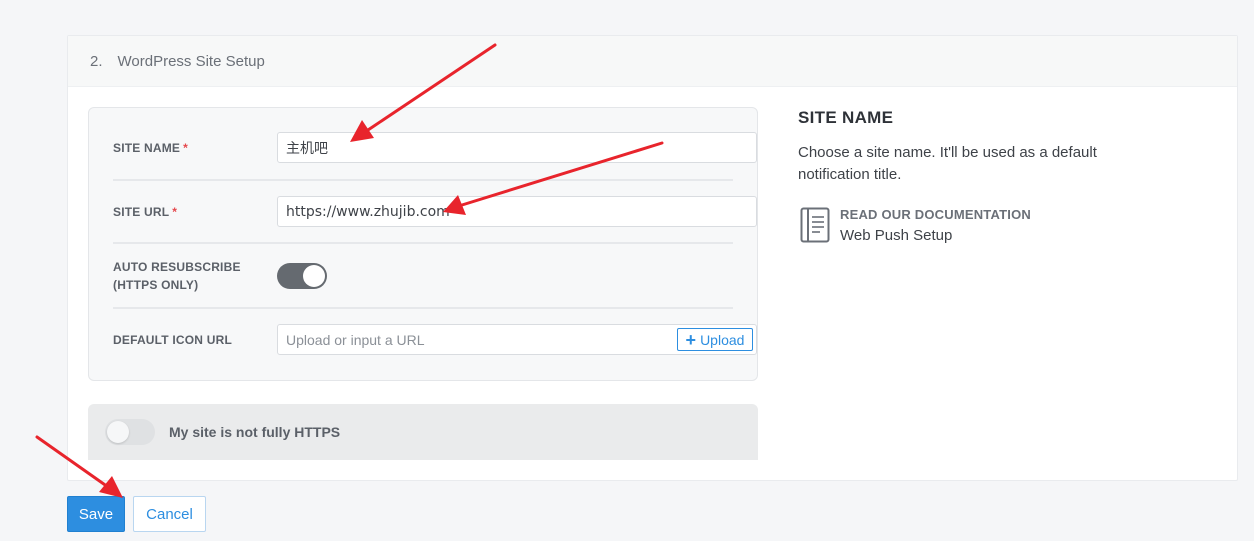 The height and width of the screenshot is (541, 1254). What do you see at coordinates (517, 147) in the screenshot?
I see `site-name-input: 主机吧` at bounding box center [517, 147].